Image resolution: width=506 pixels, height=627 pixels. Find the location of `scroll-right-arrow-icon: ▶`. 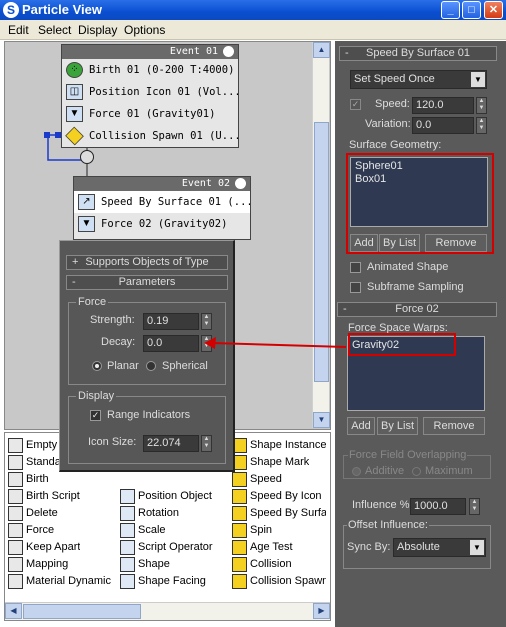

scroll-right-arrow-icon: ▶ is located at coordinates (321, 611).